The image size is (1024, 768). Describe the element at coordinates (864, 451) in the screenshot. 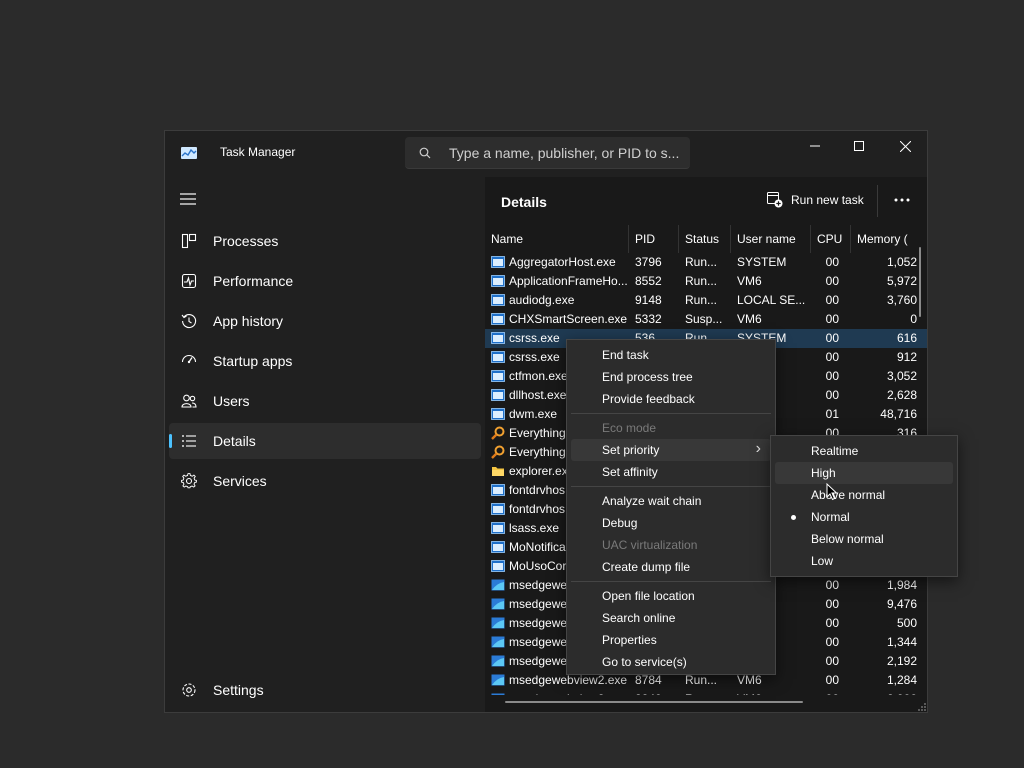

I see `priority-option-realtime: Realtime` at that location.